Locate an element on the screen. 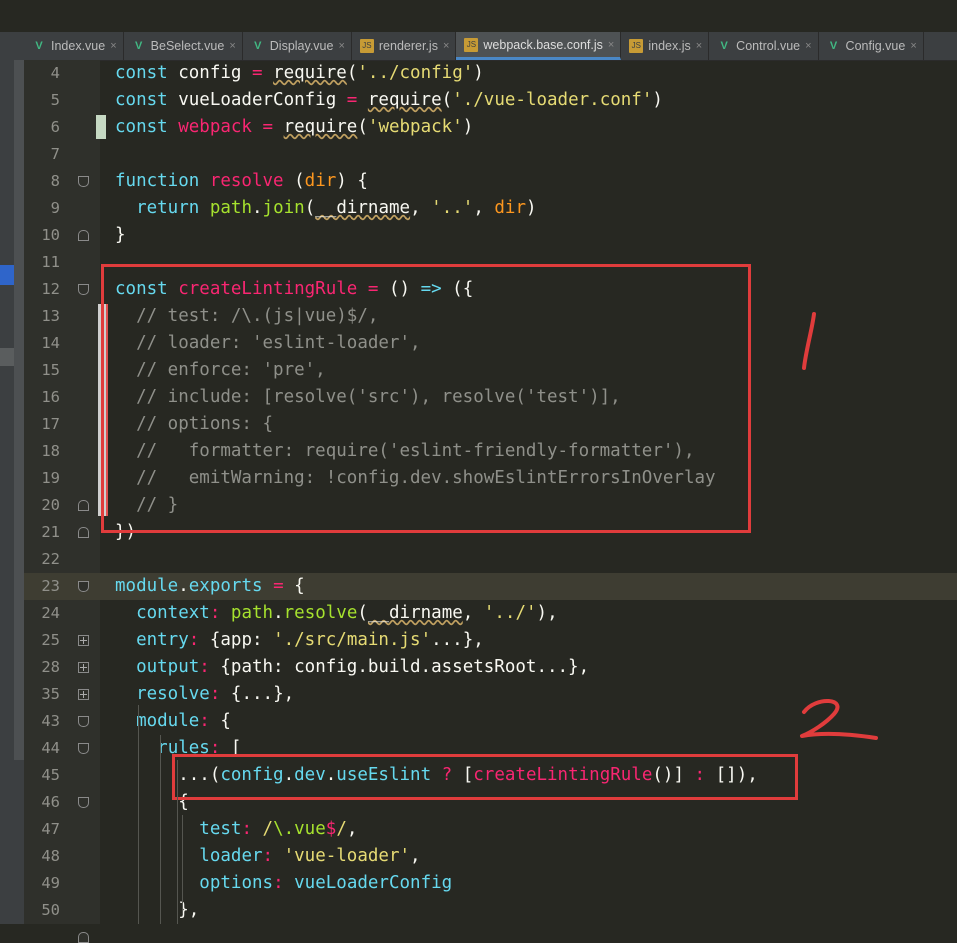 The image size is (957, 943). code-token: context is located at coordinates (173, 613).